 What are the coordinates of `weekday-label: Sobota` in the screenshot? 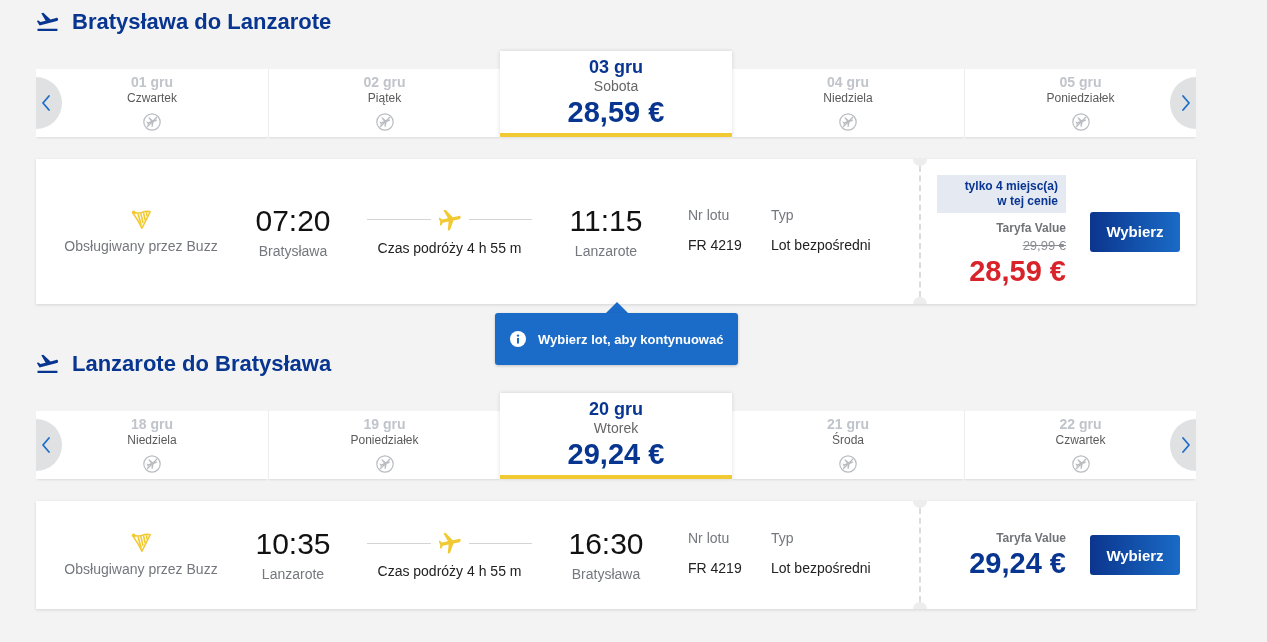 It's located at (616, 86).